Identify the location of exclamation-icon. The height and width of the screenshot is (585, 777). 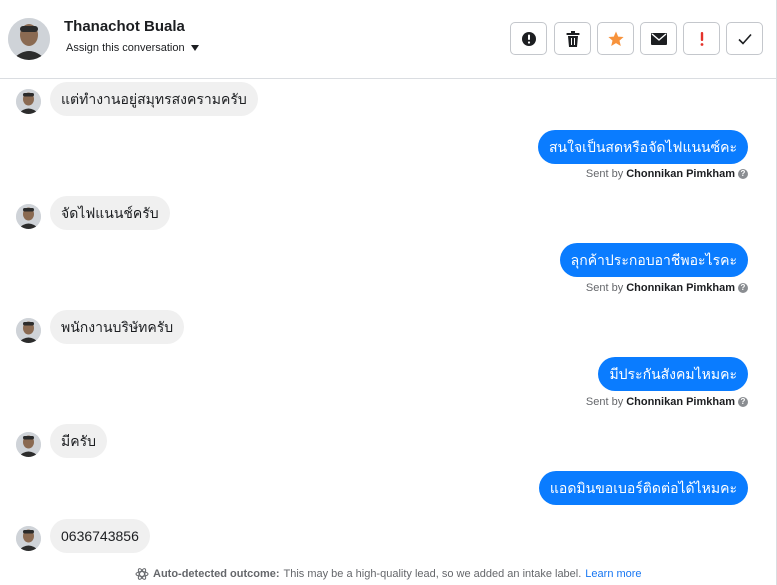
(701, 38).